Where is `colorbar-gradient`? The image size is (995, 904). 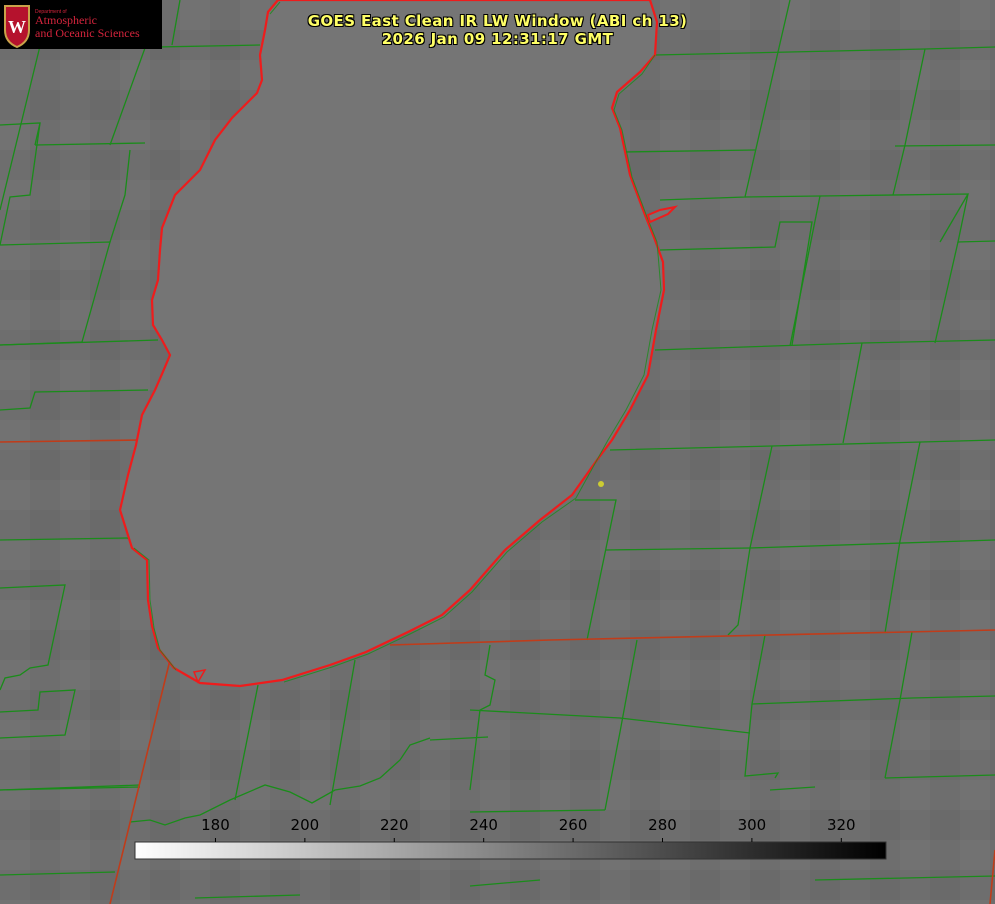 colorbar-gradient is located at coordinates (510, 850).